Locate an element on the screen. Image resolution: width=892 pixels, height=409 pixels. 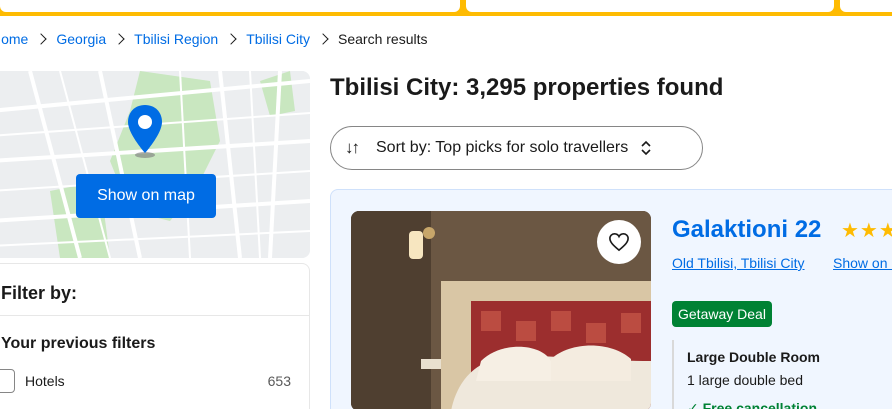
sort-arrows-icon: ↓↑ is located at coordinates (352, 147).